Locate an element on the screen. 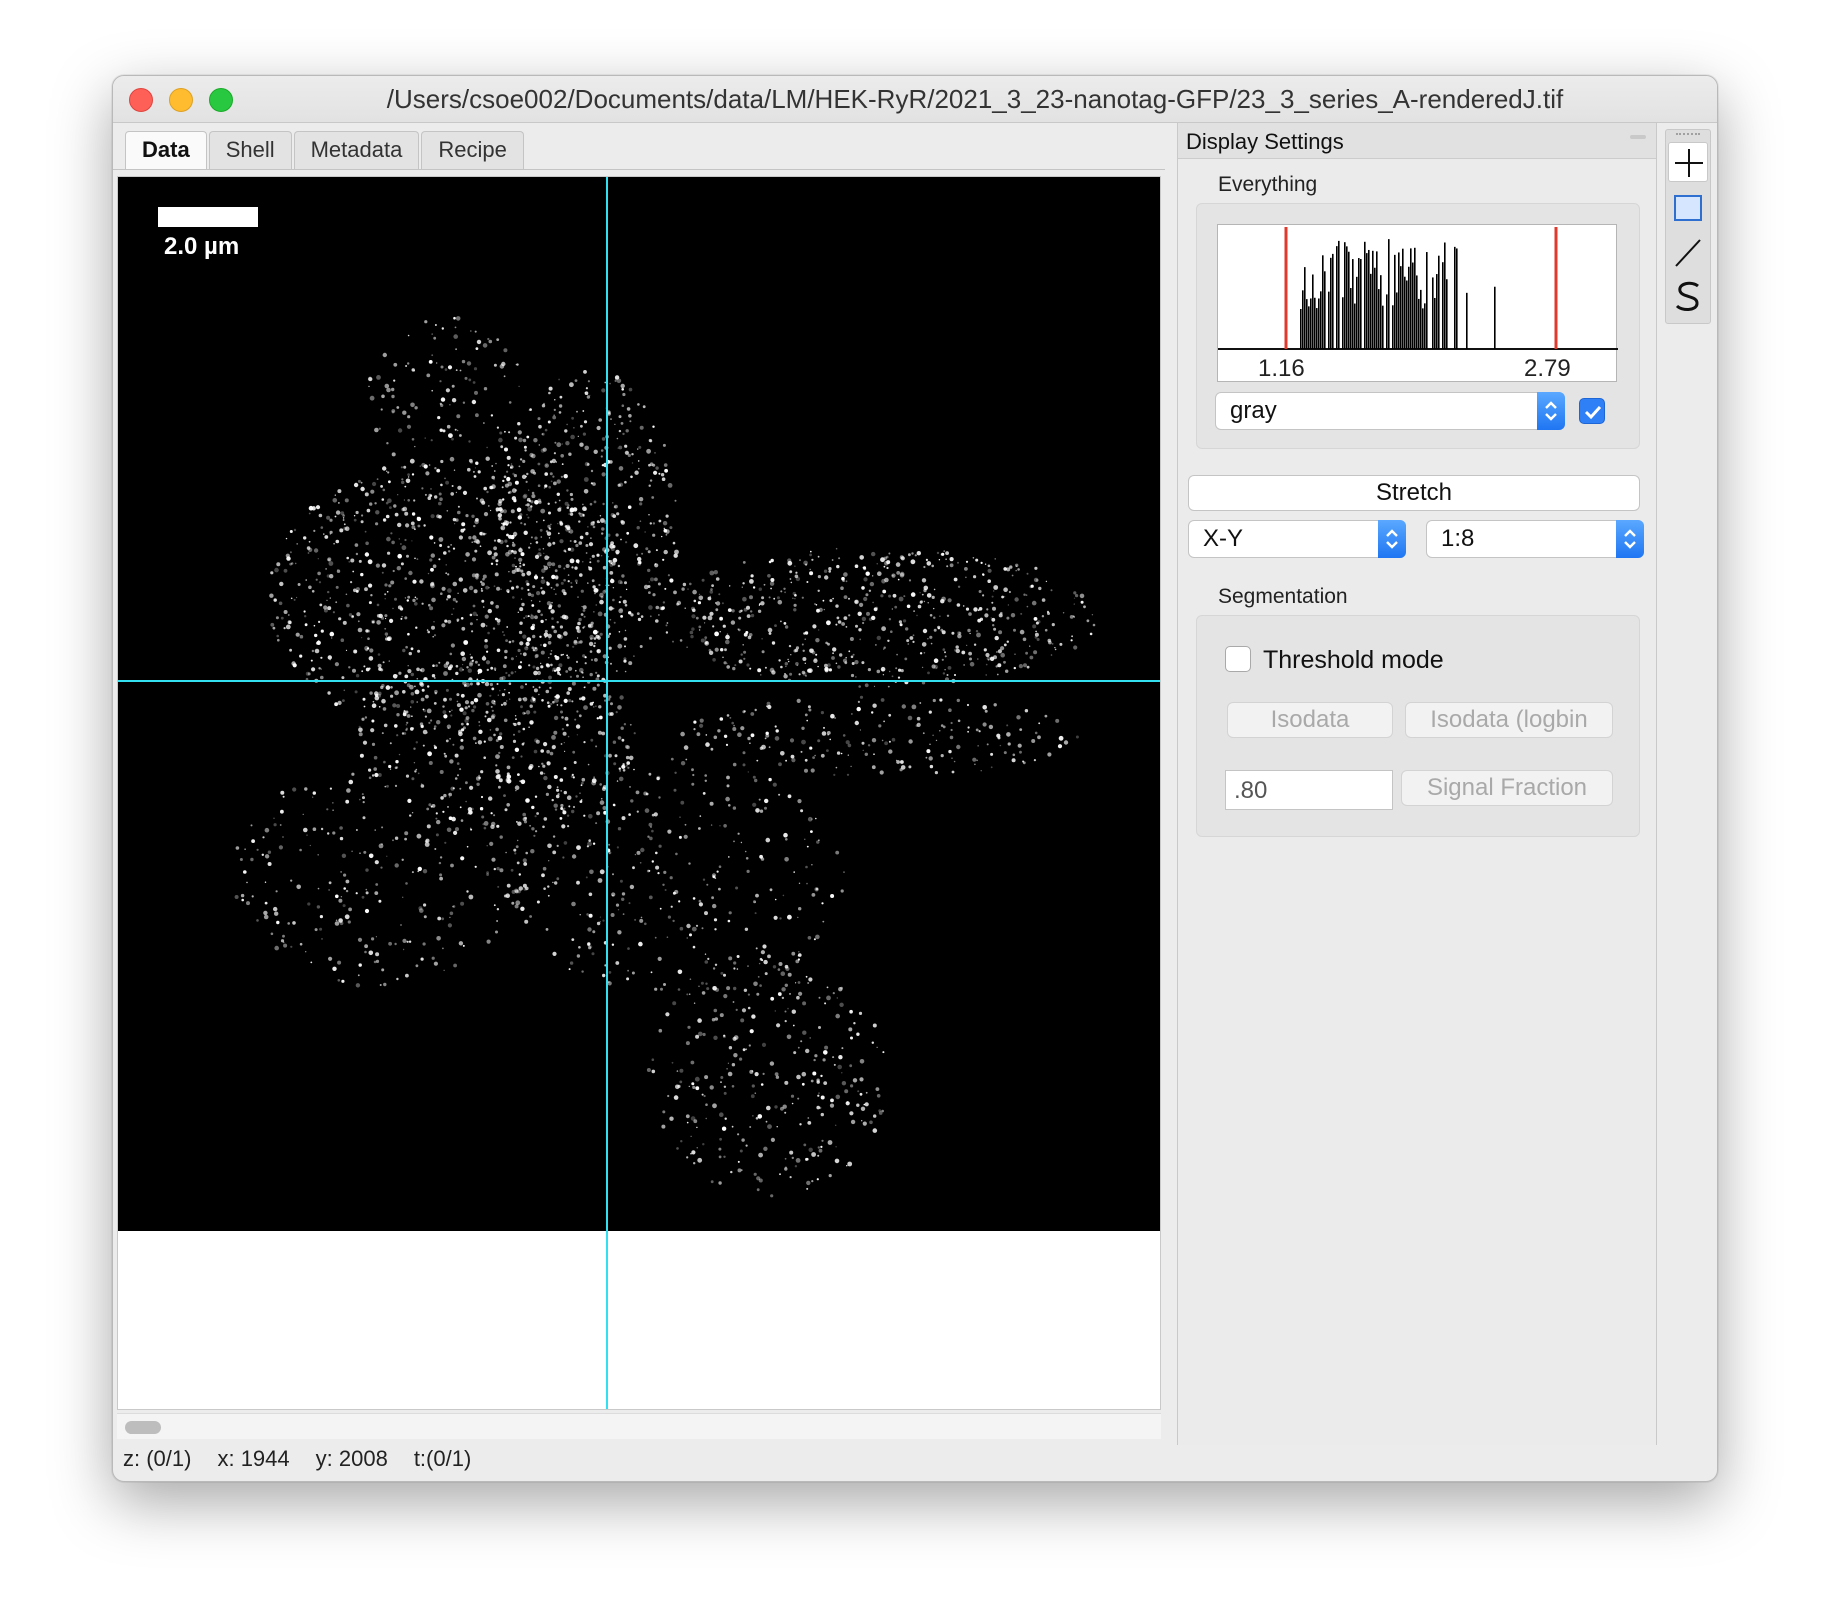  threshold-mode-checkbox is located at coordinates (1238, 659).